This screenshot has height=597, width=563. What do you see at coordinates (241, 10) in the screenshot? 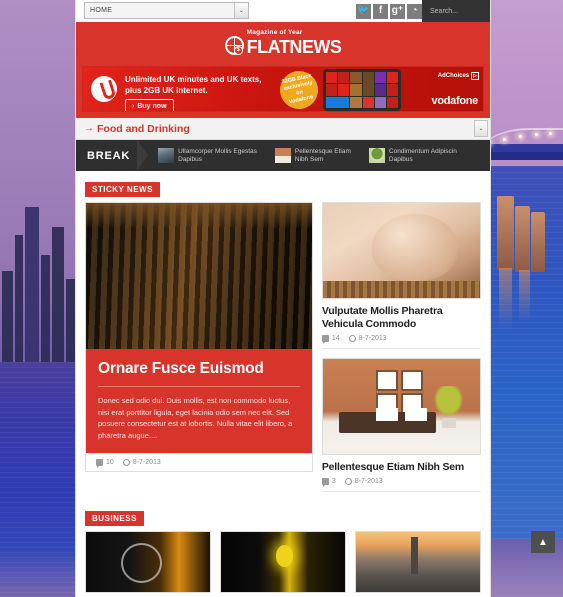
I see `chevron-down-icon: ⌄` at bounding box center [241, 10].